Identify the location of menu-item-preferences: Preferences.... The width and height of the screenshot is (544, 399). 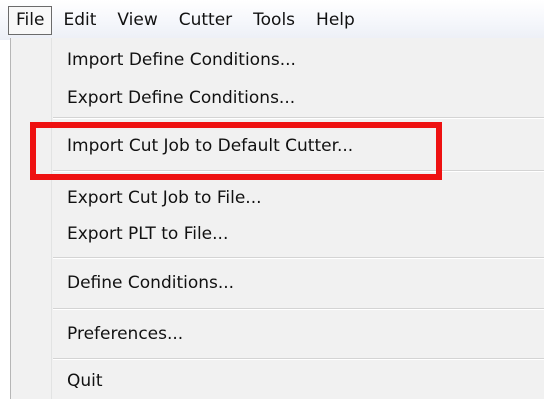
(125, 334).